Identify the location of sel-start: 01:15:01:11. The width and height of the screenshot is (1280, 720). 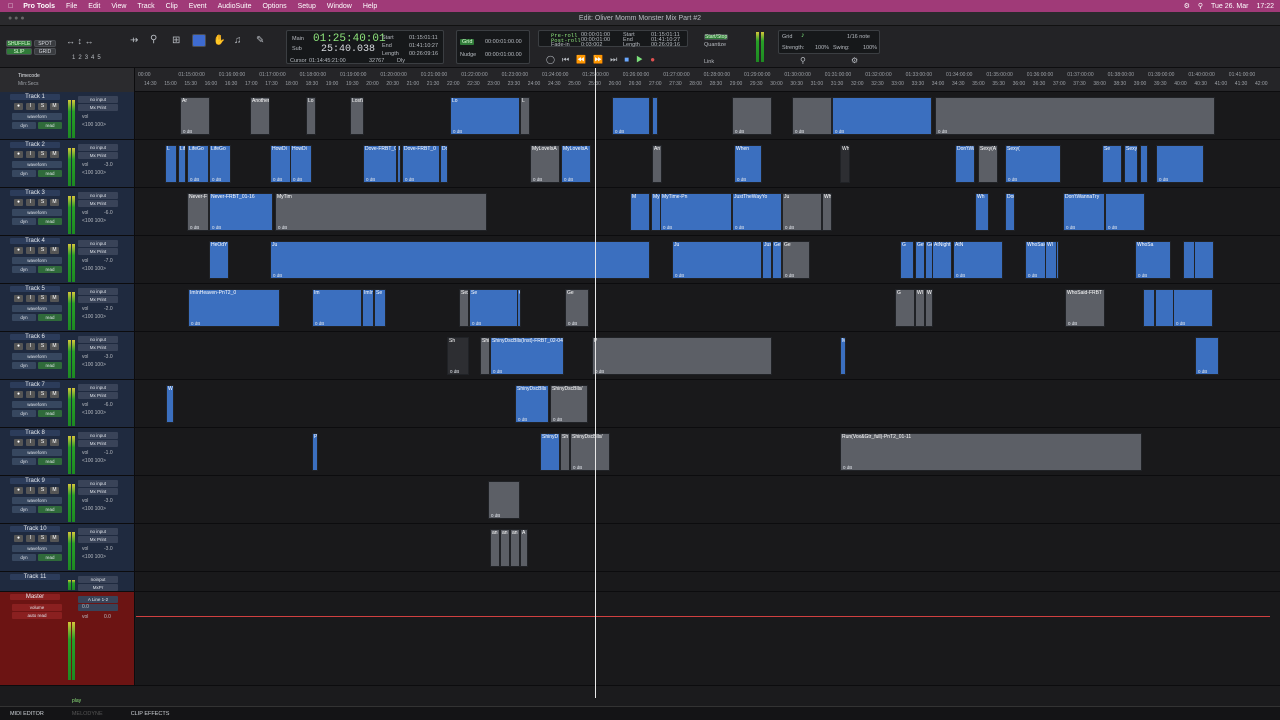
(423, 38).